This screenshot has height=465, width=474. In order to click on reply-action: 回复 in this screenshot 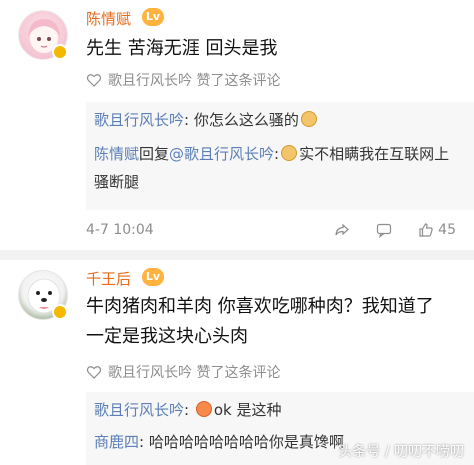, I will do `click(154, 154)`.